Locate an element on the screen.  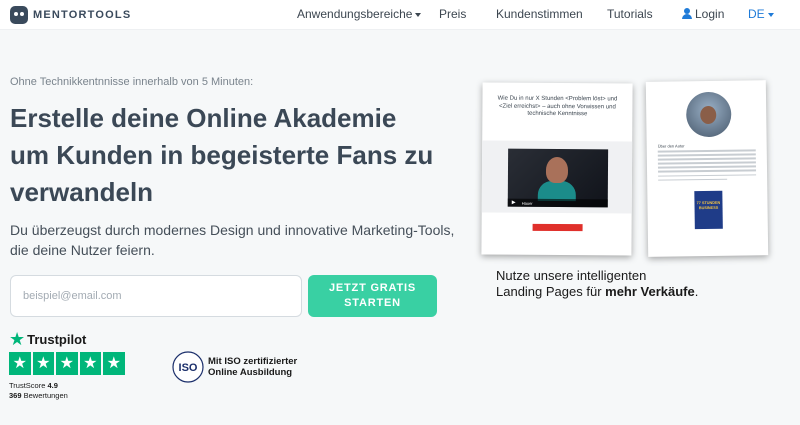
language-selector: DE is located at coordinates (761, 14).